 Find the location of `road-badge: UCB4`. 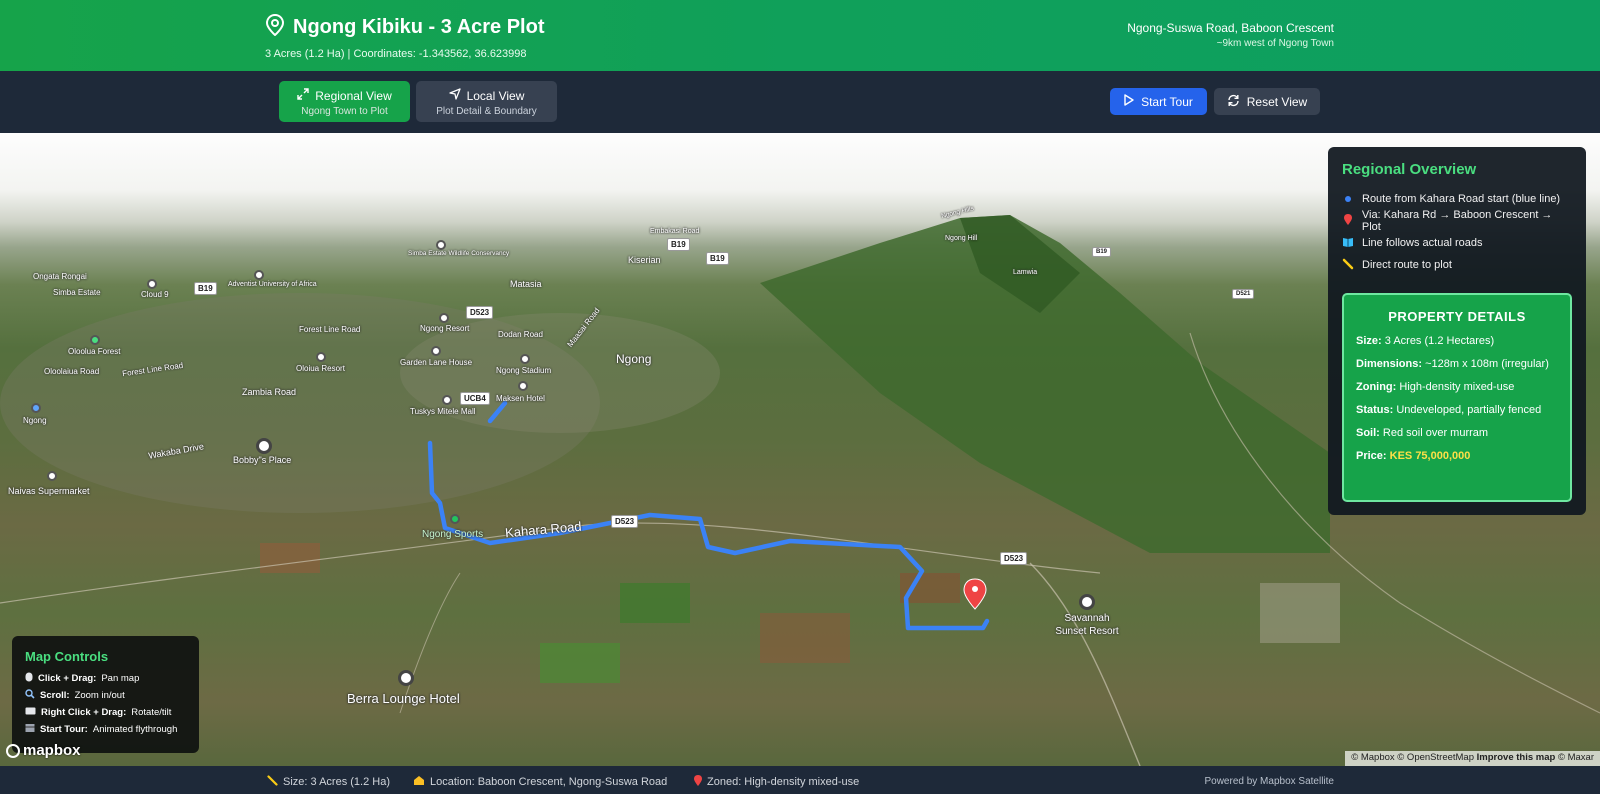

road-badge: UCB4 is located at coordinates (475, 398).